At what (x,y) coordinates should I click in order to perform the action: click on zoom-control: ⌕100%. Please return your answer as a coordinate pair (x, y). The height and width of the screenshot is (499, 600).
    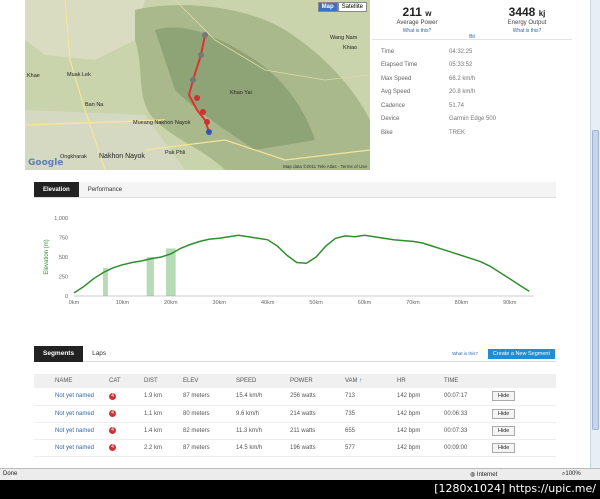
    Looking at the image, I should click on (571, 474).